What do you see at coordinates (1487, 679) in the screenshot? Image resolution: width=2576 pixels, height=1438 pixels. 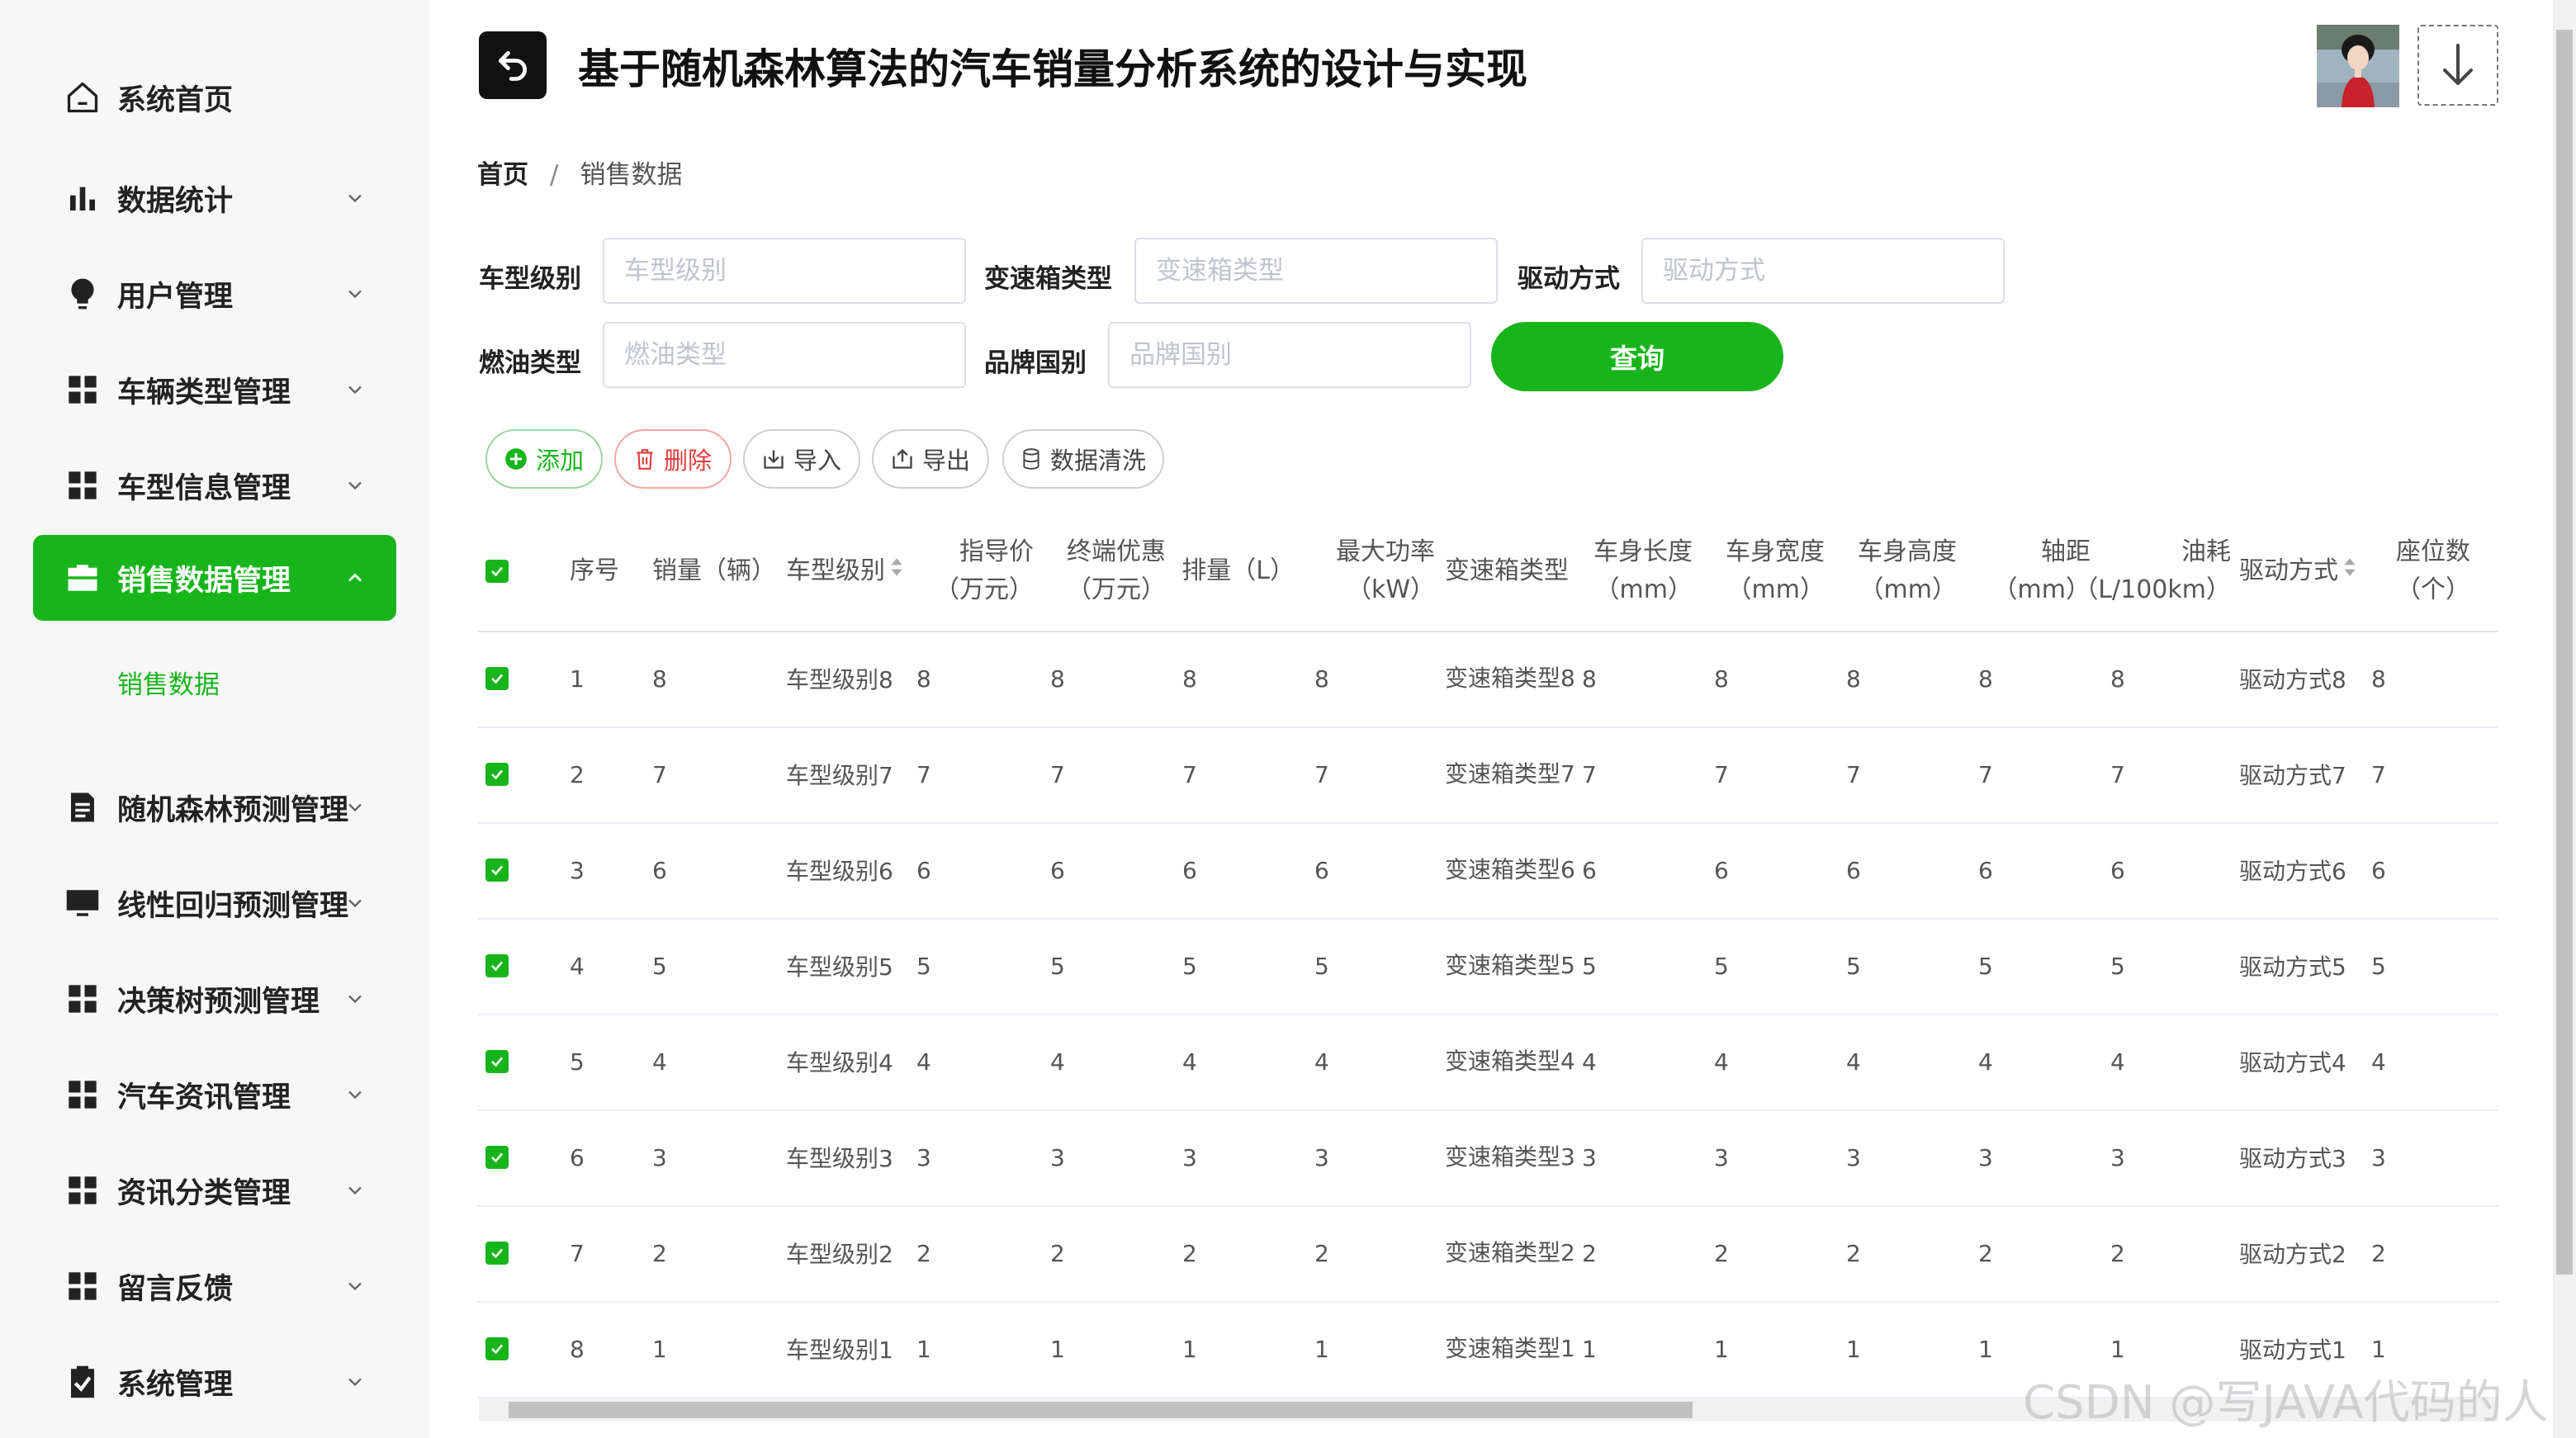 I see `table-row: 1 8 车型级别8 8 8 8 8 变速箱类型8 8 8 8 8 8 驱动方式8 8` at bounding box center [1487, 679].